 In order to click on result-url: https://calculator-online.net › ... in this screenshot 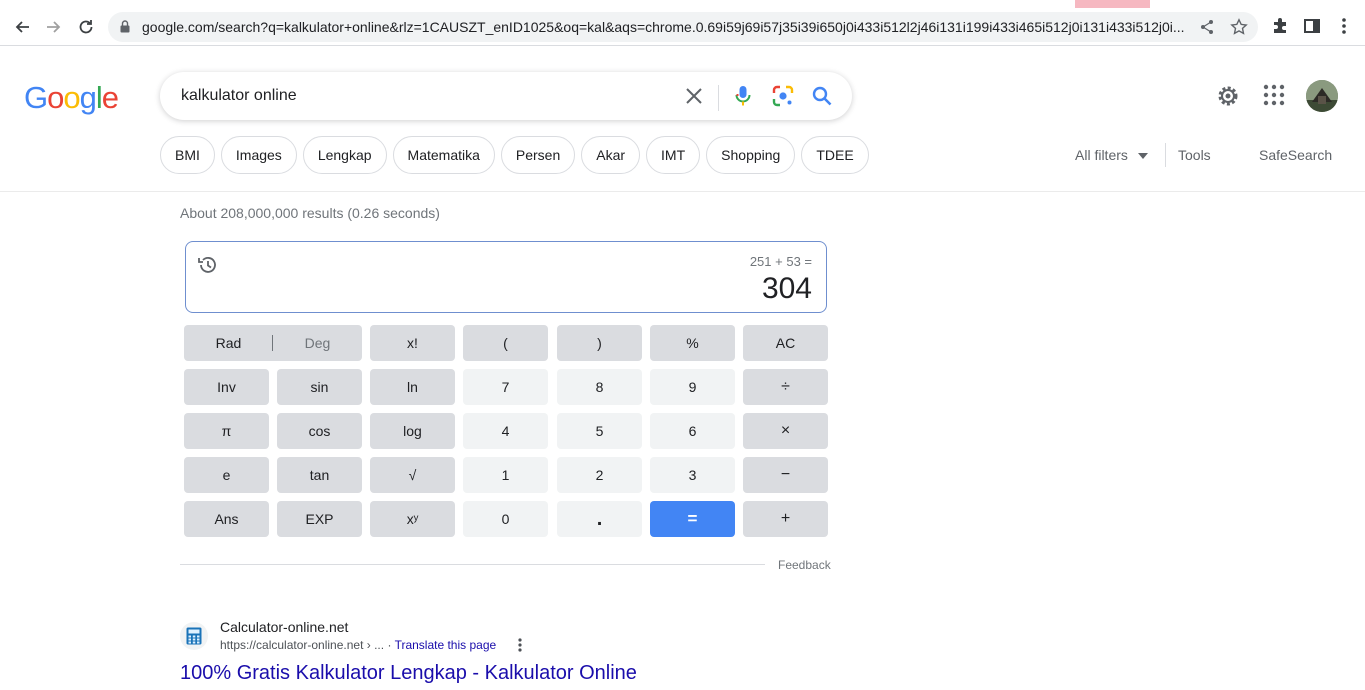, I will do `click(302, 645)`.